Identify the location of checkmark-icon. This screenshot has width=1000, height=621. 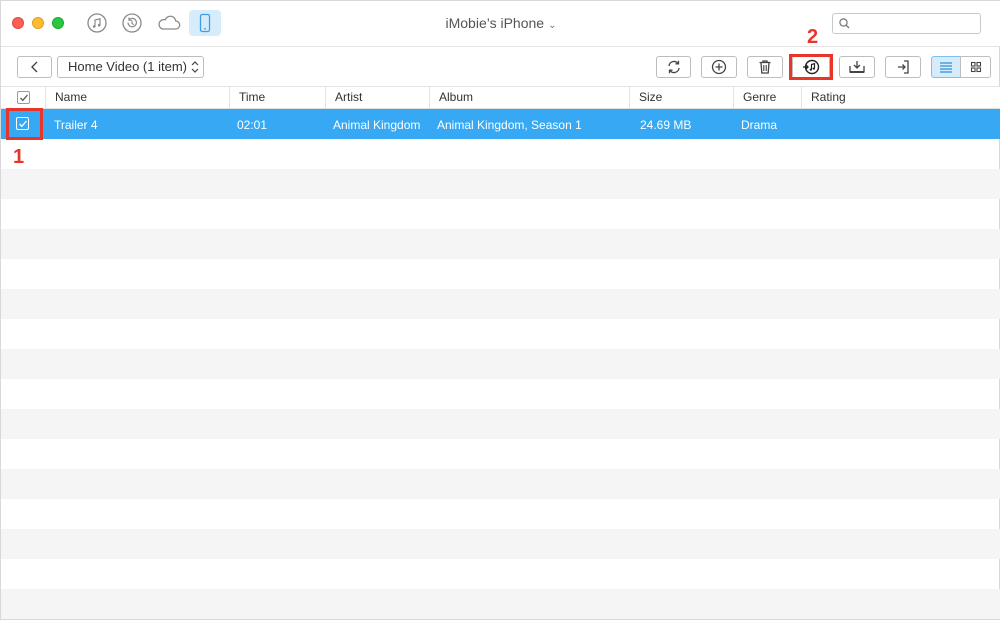
(24, 98).